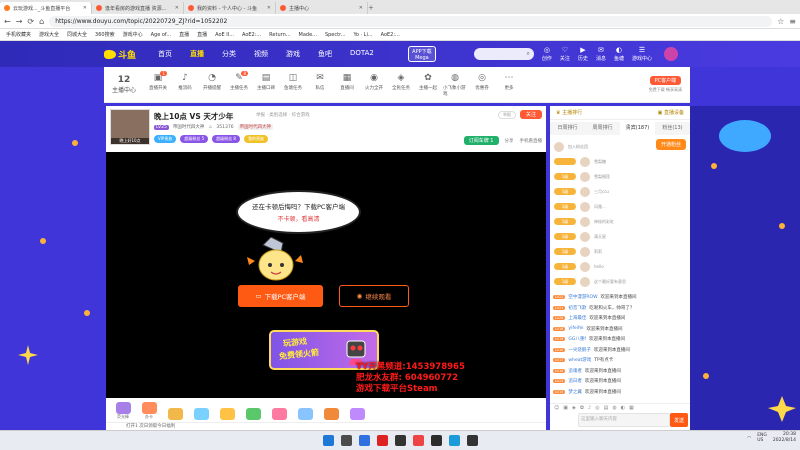  Describe the element at coordinates (503, 54) in the screenshot. I see `site-search-input: ⌕` at that location.